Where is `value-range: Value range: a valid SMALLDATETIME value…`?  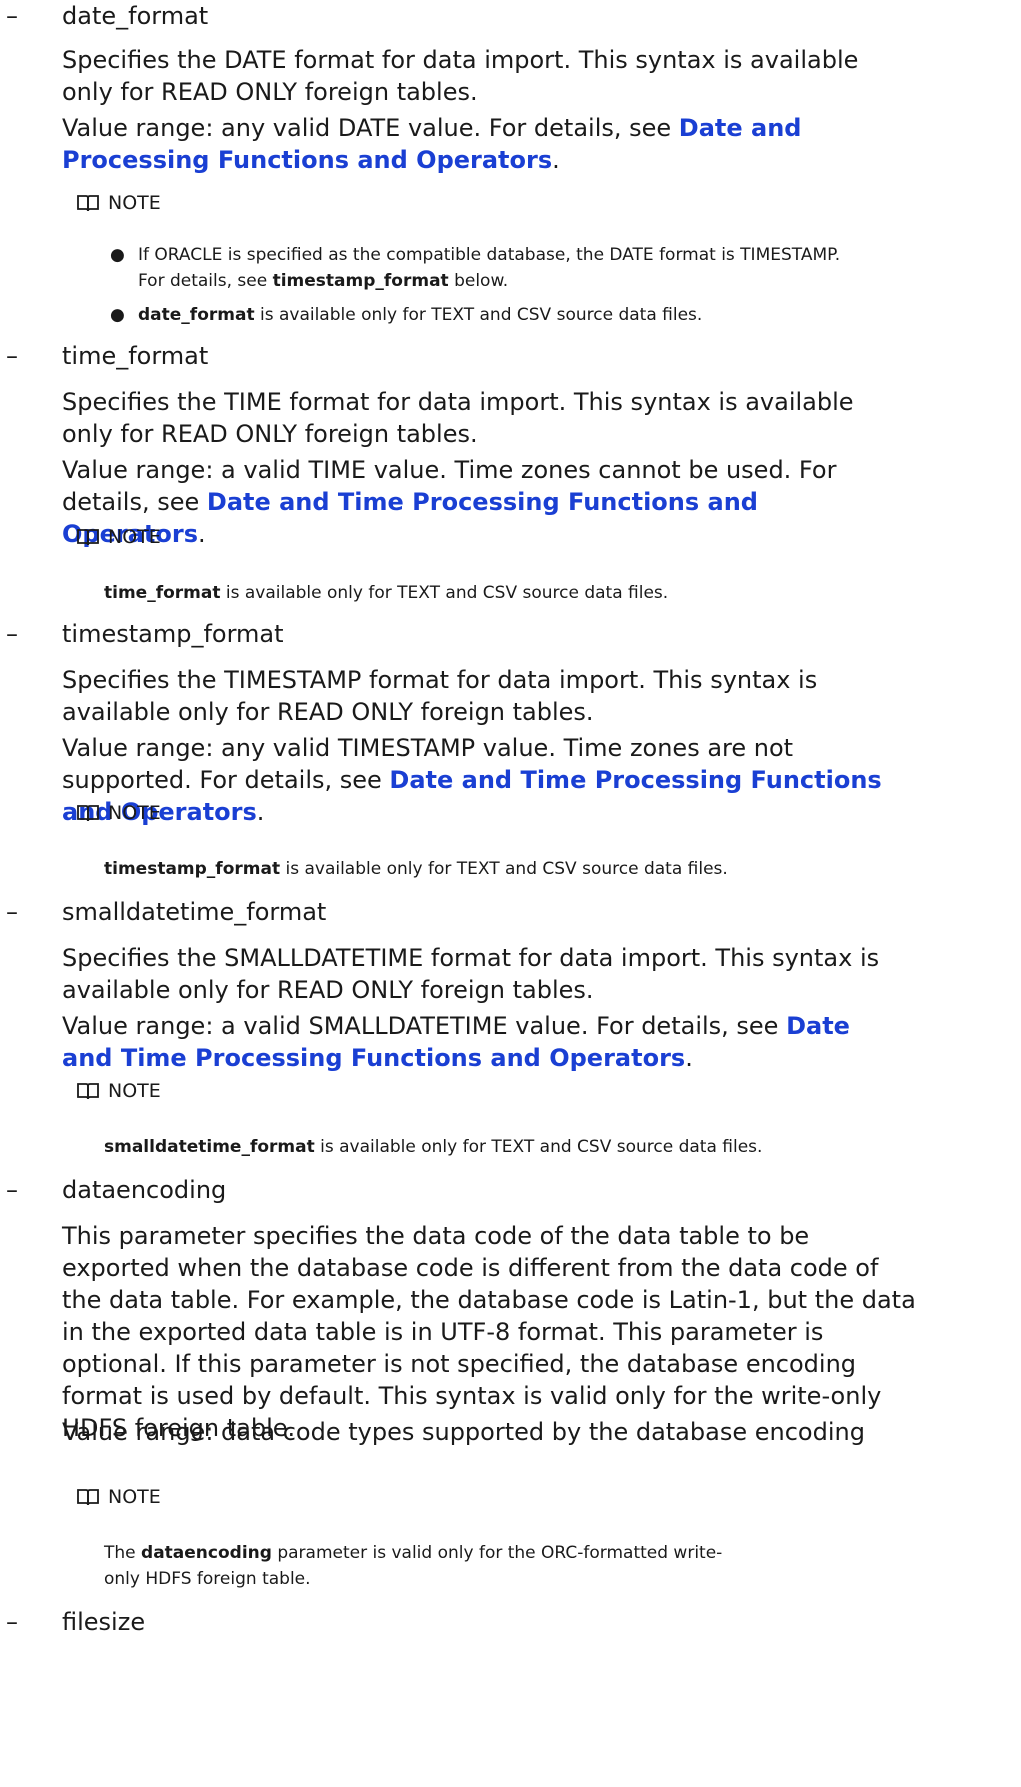 value-range: Value range: a valid SMALLDATETIME value… is located at coordinates (456, 1042).